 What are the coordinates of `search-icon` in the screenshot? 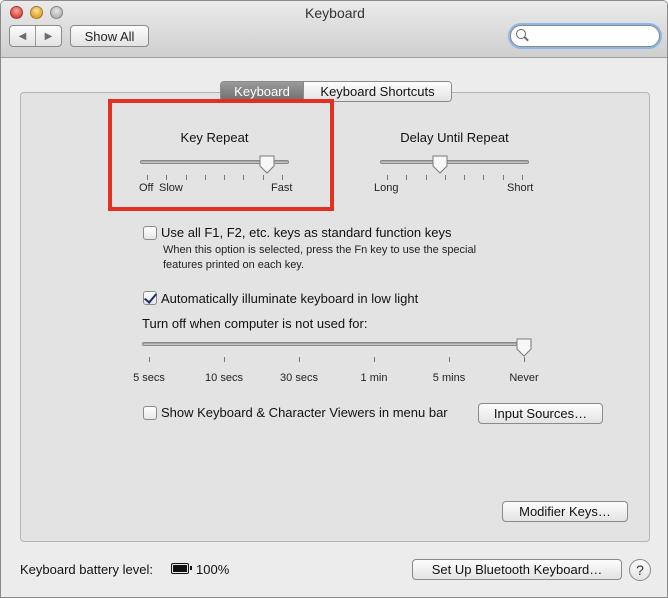 It's located at (521, 34).